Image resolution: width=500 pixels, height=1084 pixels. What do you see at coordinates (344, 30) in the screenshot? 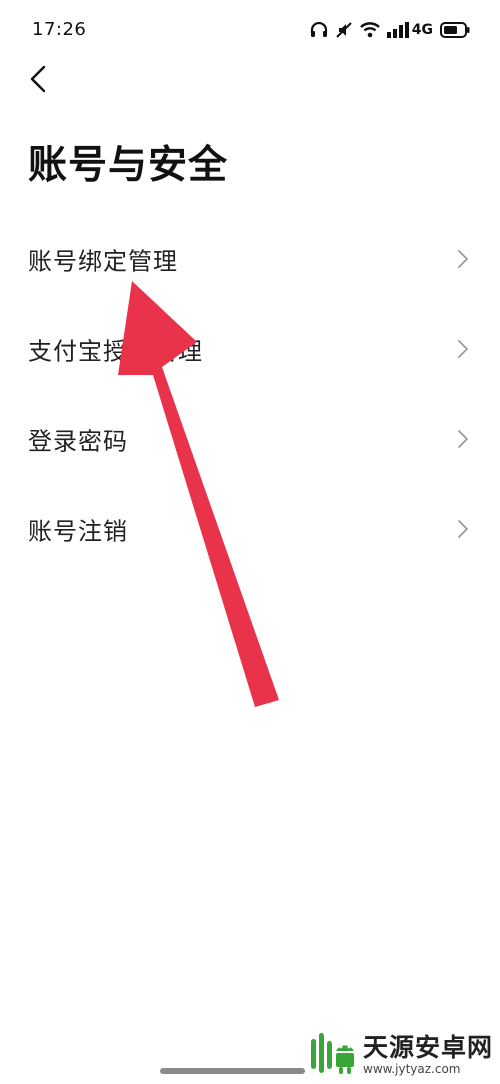
I see `mute-icon` at bounding box center [344, 30].